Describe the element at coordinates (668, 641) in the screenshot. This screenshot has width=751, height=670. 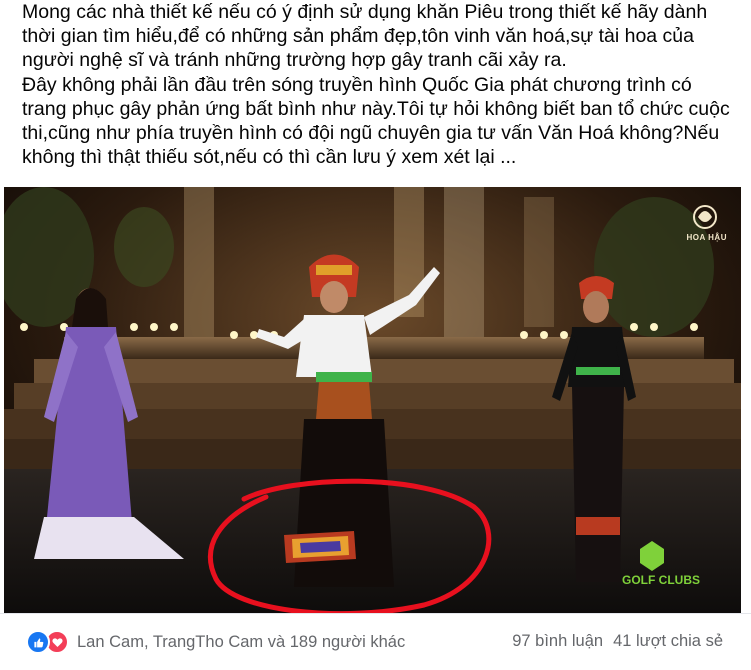
I see `shares-count-link: 41 lượt chia sẻ` at that location.